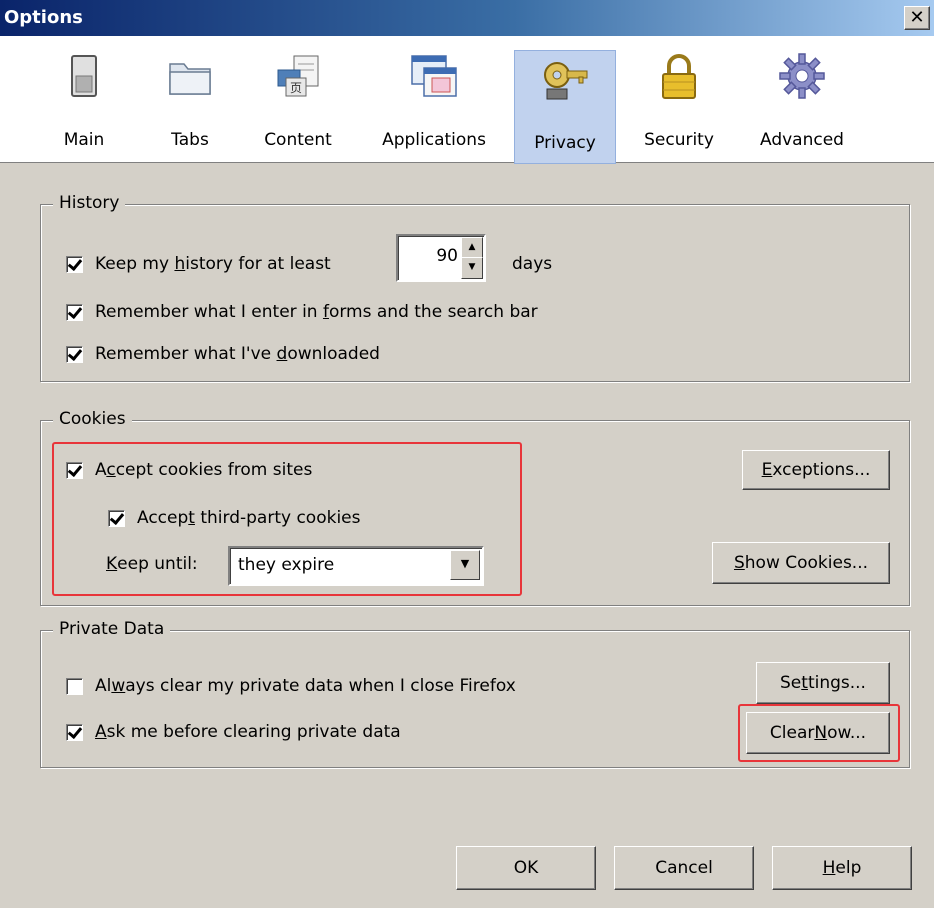 The image size is (934, 908). I want to click on ask-before-row: Ask me before clearing private data, so click(233, 732).